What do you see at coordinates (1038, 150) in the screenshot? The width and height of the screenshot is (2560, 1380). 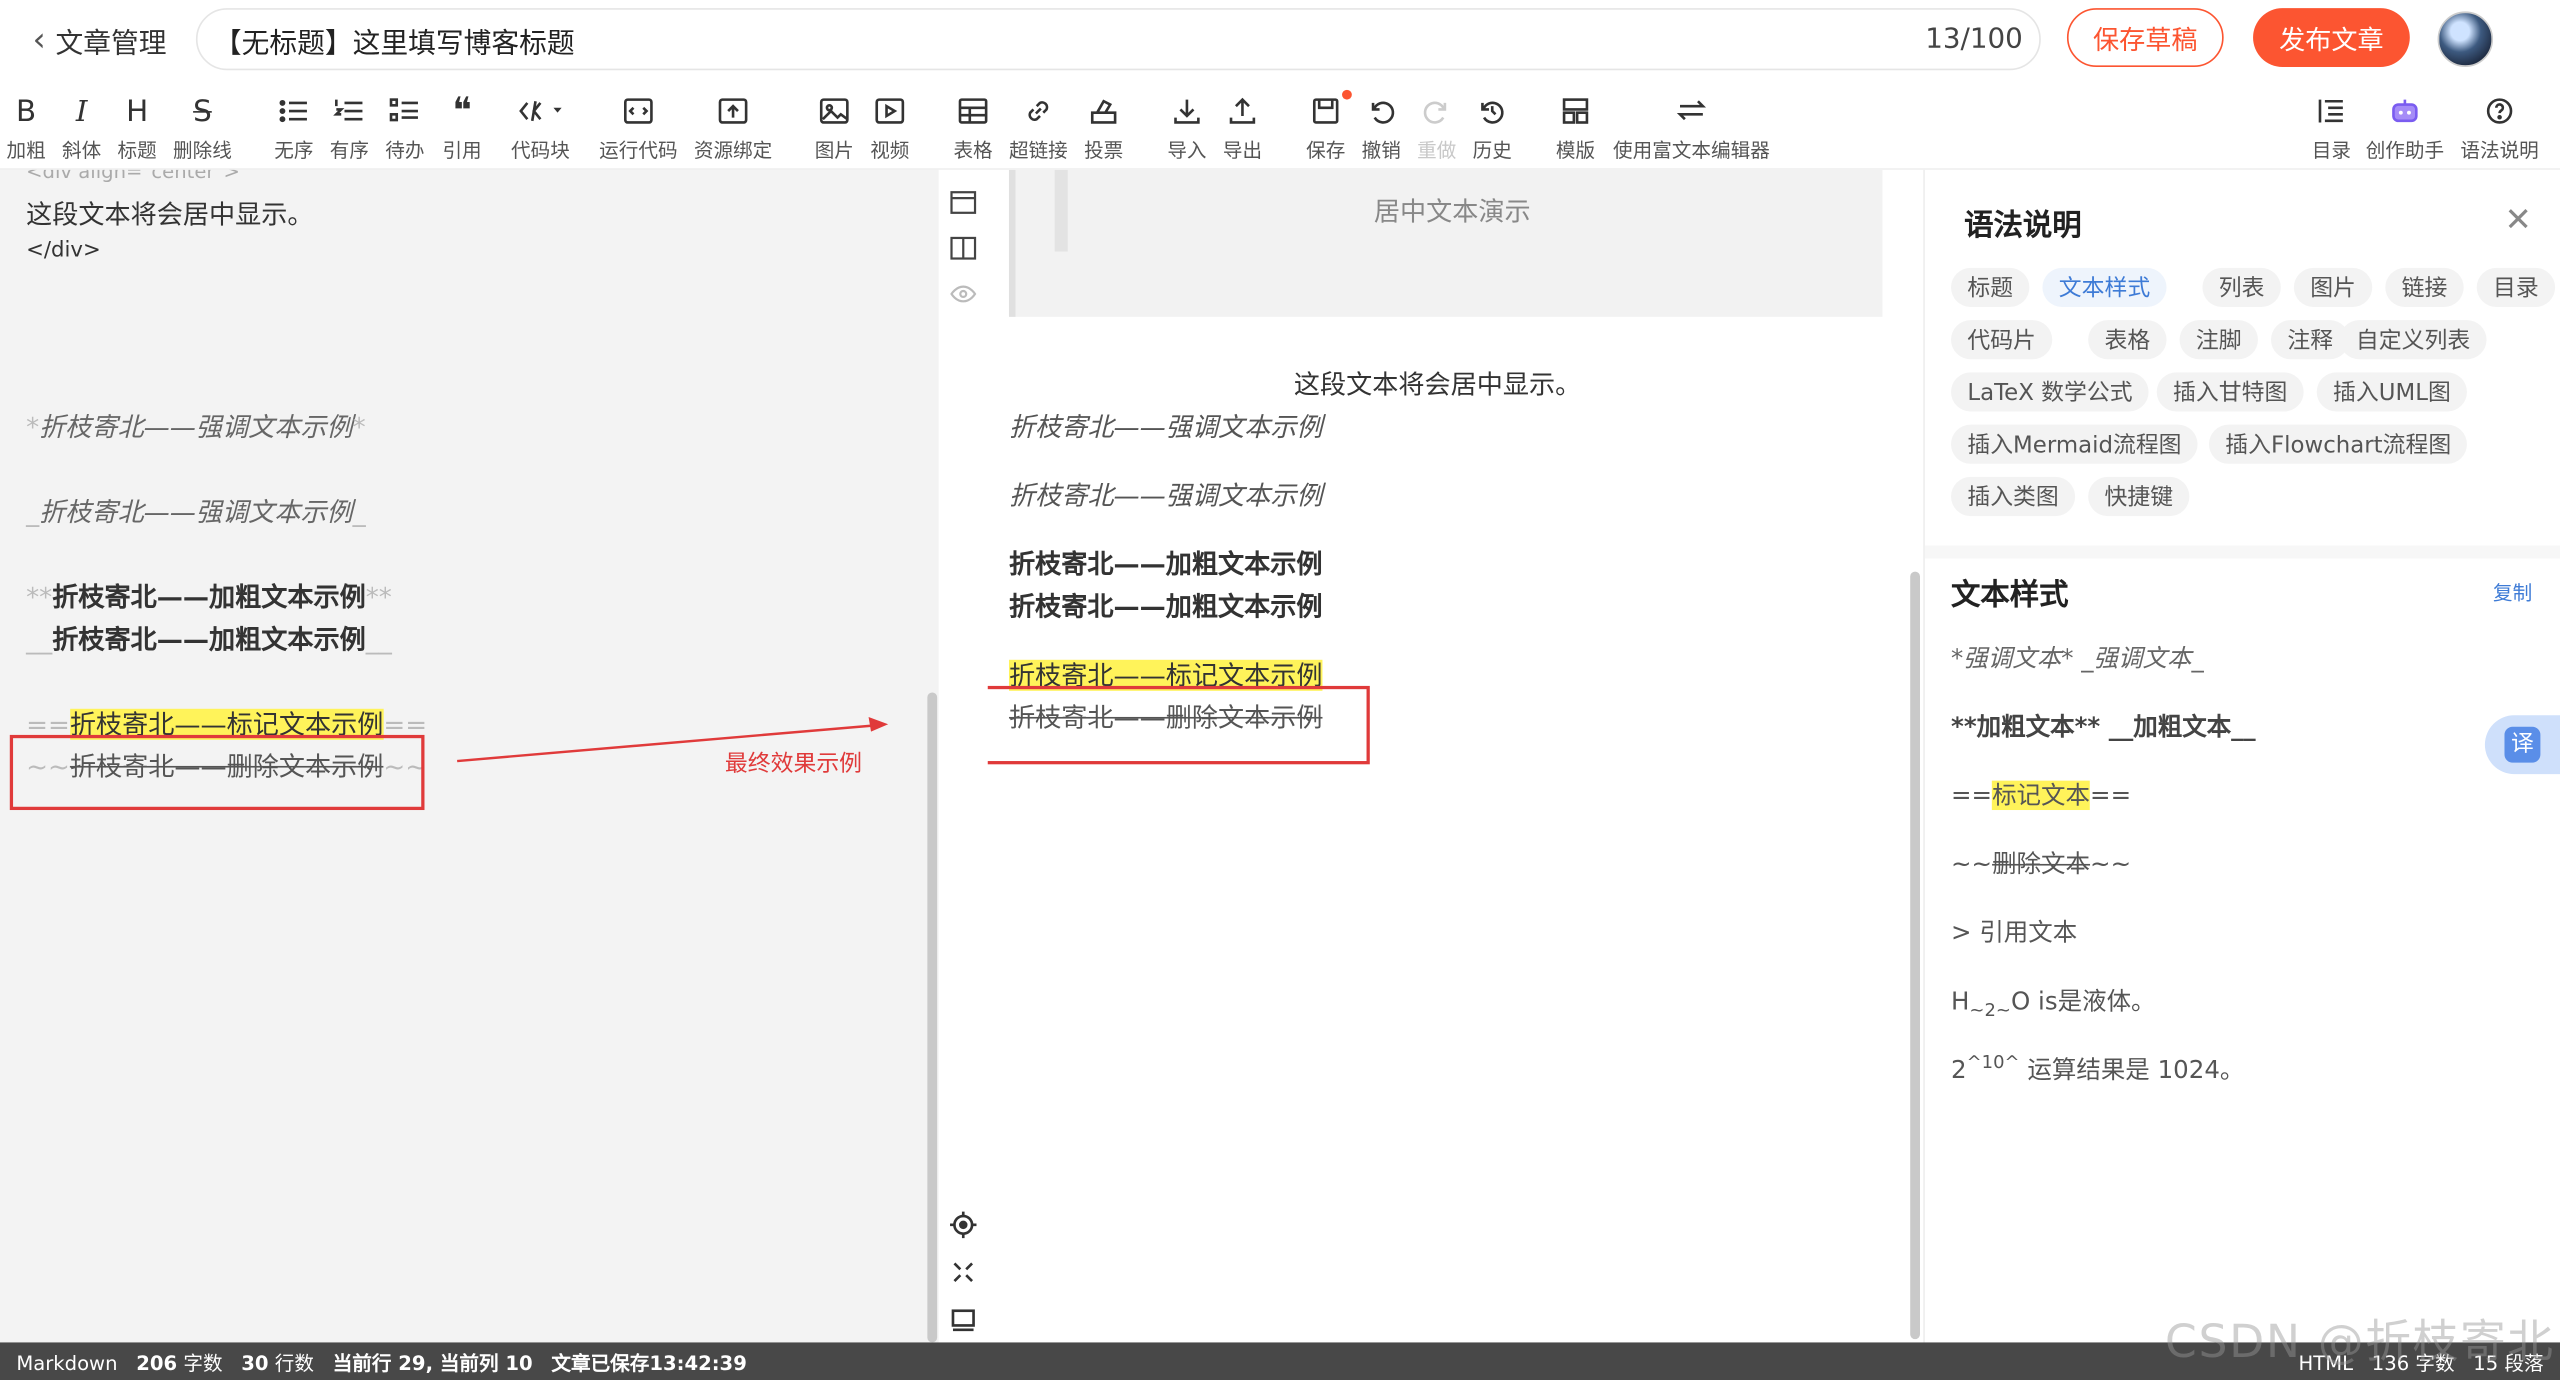 I see `hyperlink-label: 超链接` at bounding box center [1038, 150].